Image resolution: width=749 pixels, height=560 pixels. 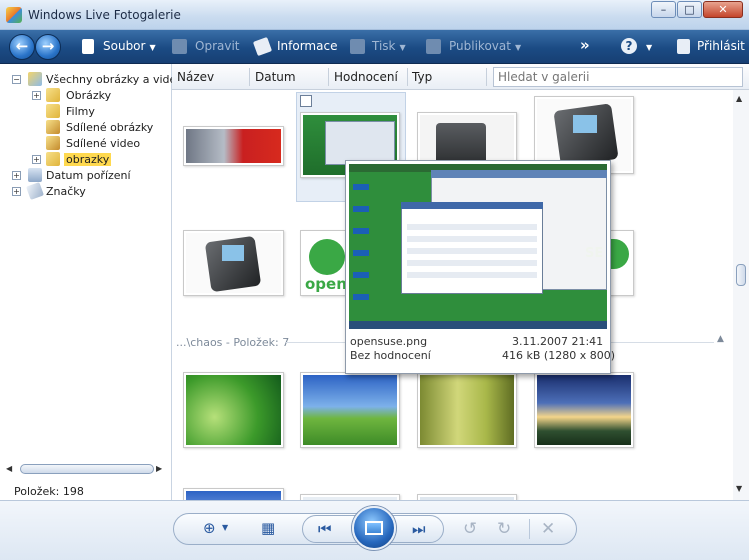 What do you see at coordinates (374, 15) in the screenshot?
I see `title-bar: Windows Live Fotogalerie – □ ✕` at bounding box center [374, 15].